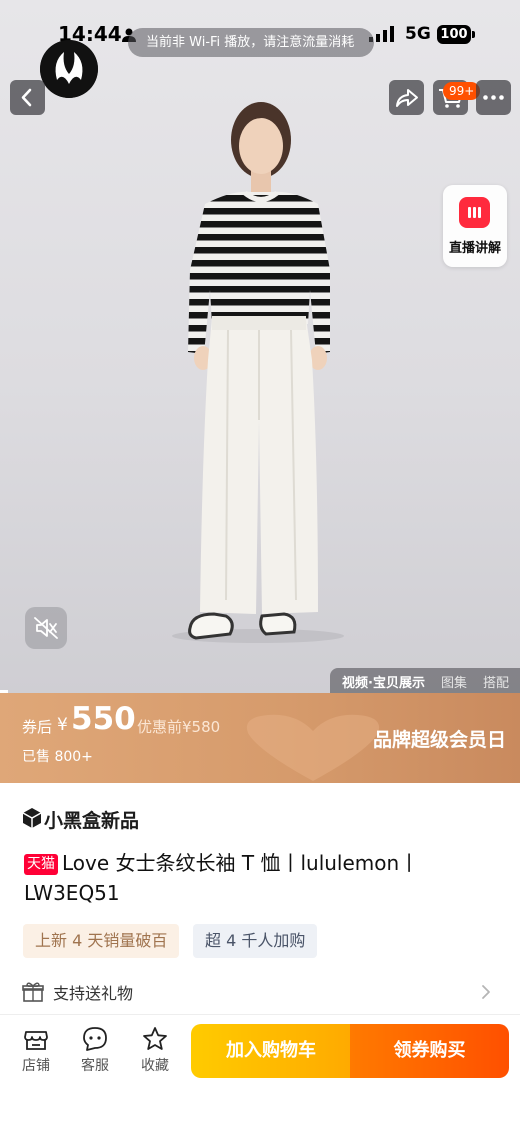 The image size is (520, 1127). I want to click on share-icon, so click(407, 98).